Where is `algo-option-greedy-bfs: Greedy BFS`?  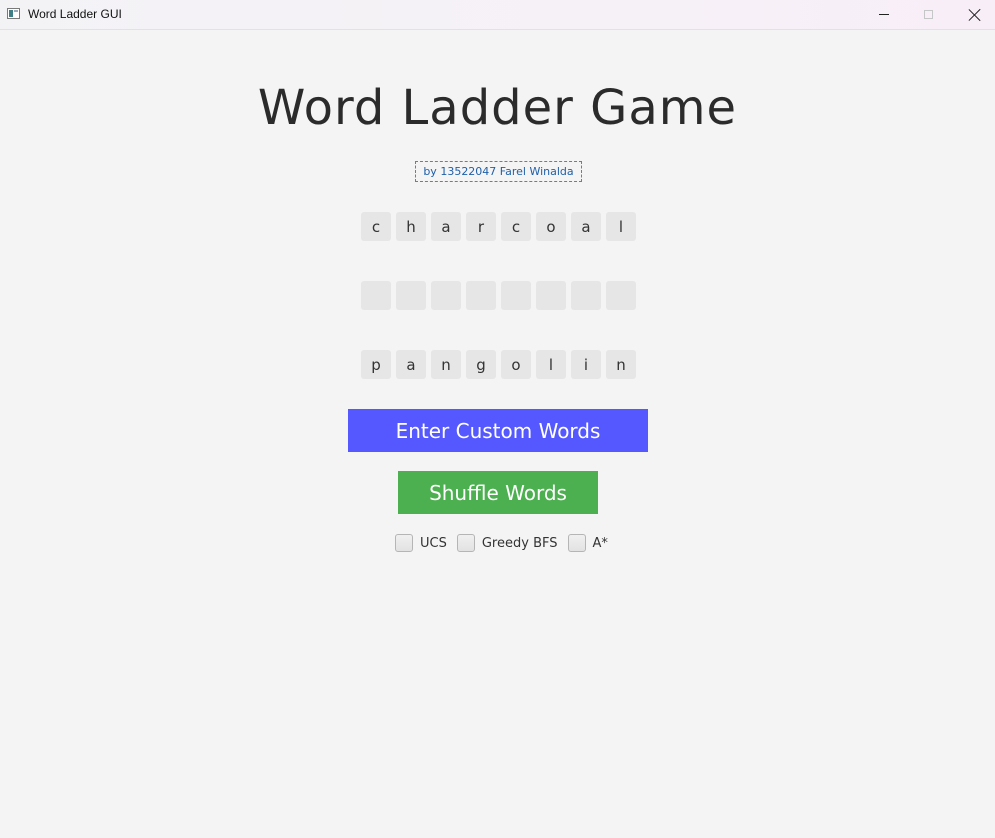 algo-option-greedy-bfs: Greedy BFS is located at coordinates (507, 543).